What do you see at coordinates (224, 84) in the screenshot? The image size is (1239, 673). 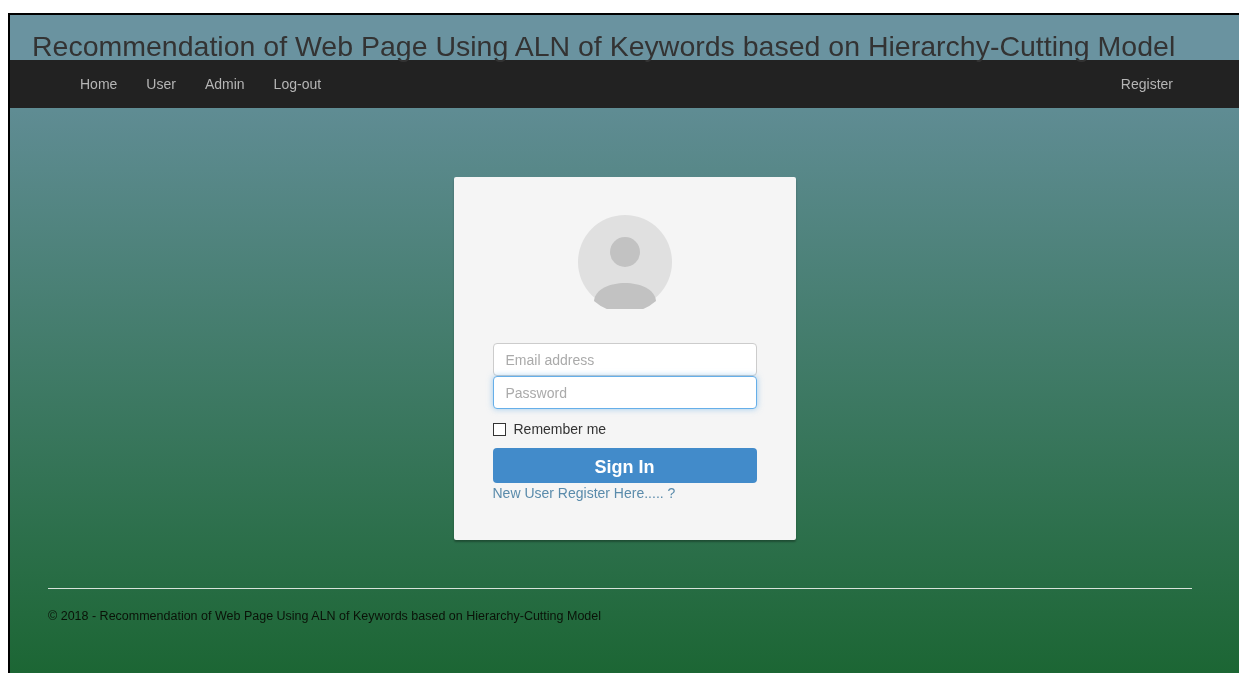 I see `nav-link: Admin` at bounding box center [224, 84].